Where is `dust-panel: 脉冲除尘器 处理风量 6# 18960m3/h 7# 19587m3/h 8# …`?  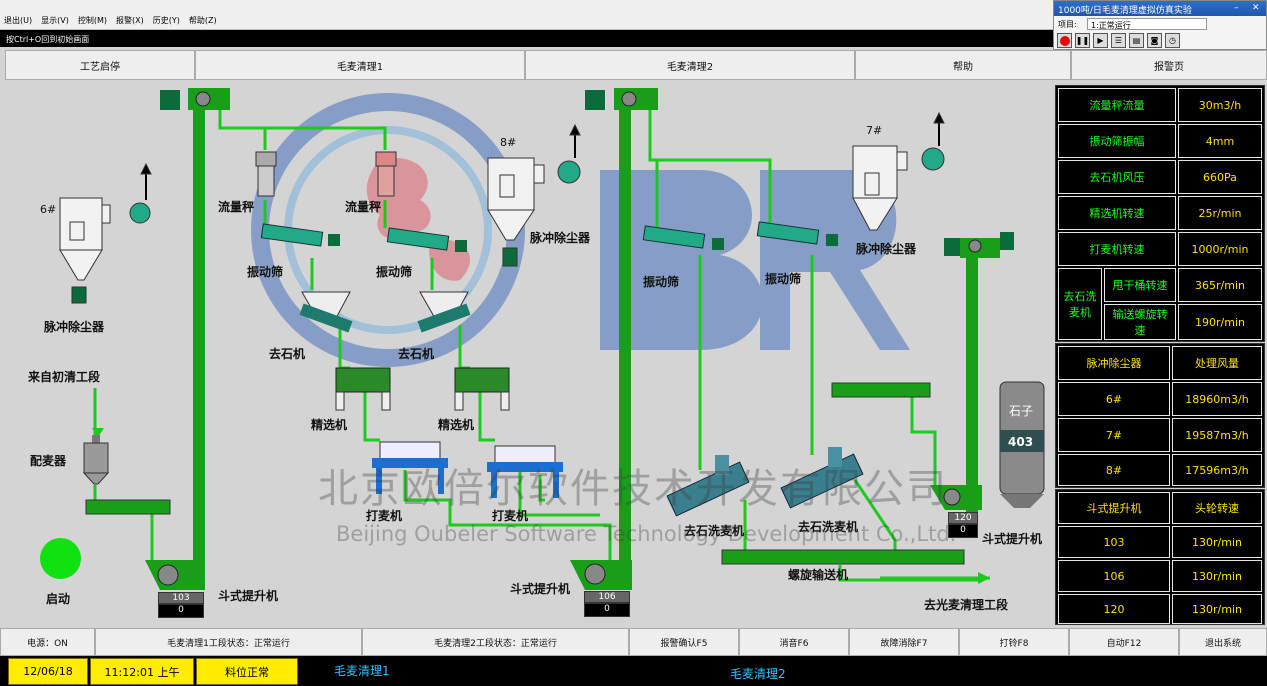 dust-panel: 脉冲除尘器 处理风量 6# 18960m3/h 7# 19587m3/h 8# … is located at coordinates (1160, 415).